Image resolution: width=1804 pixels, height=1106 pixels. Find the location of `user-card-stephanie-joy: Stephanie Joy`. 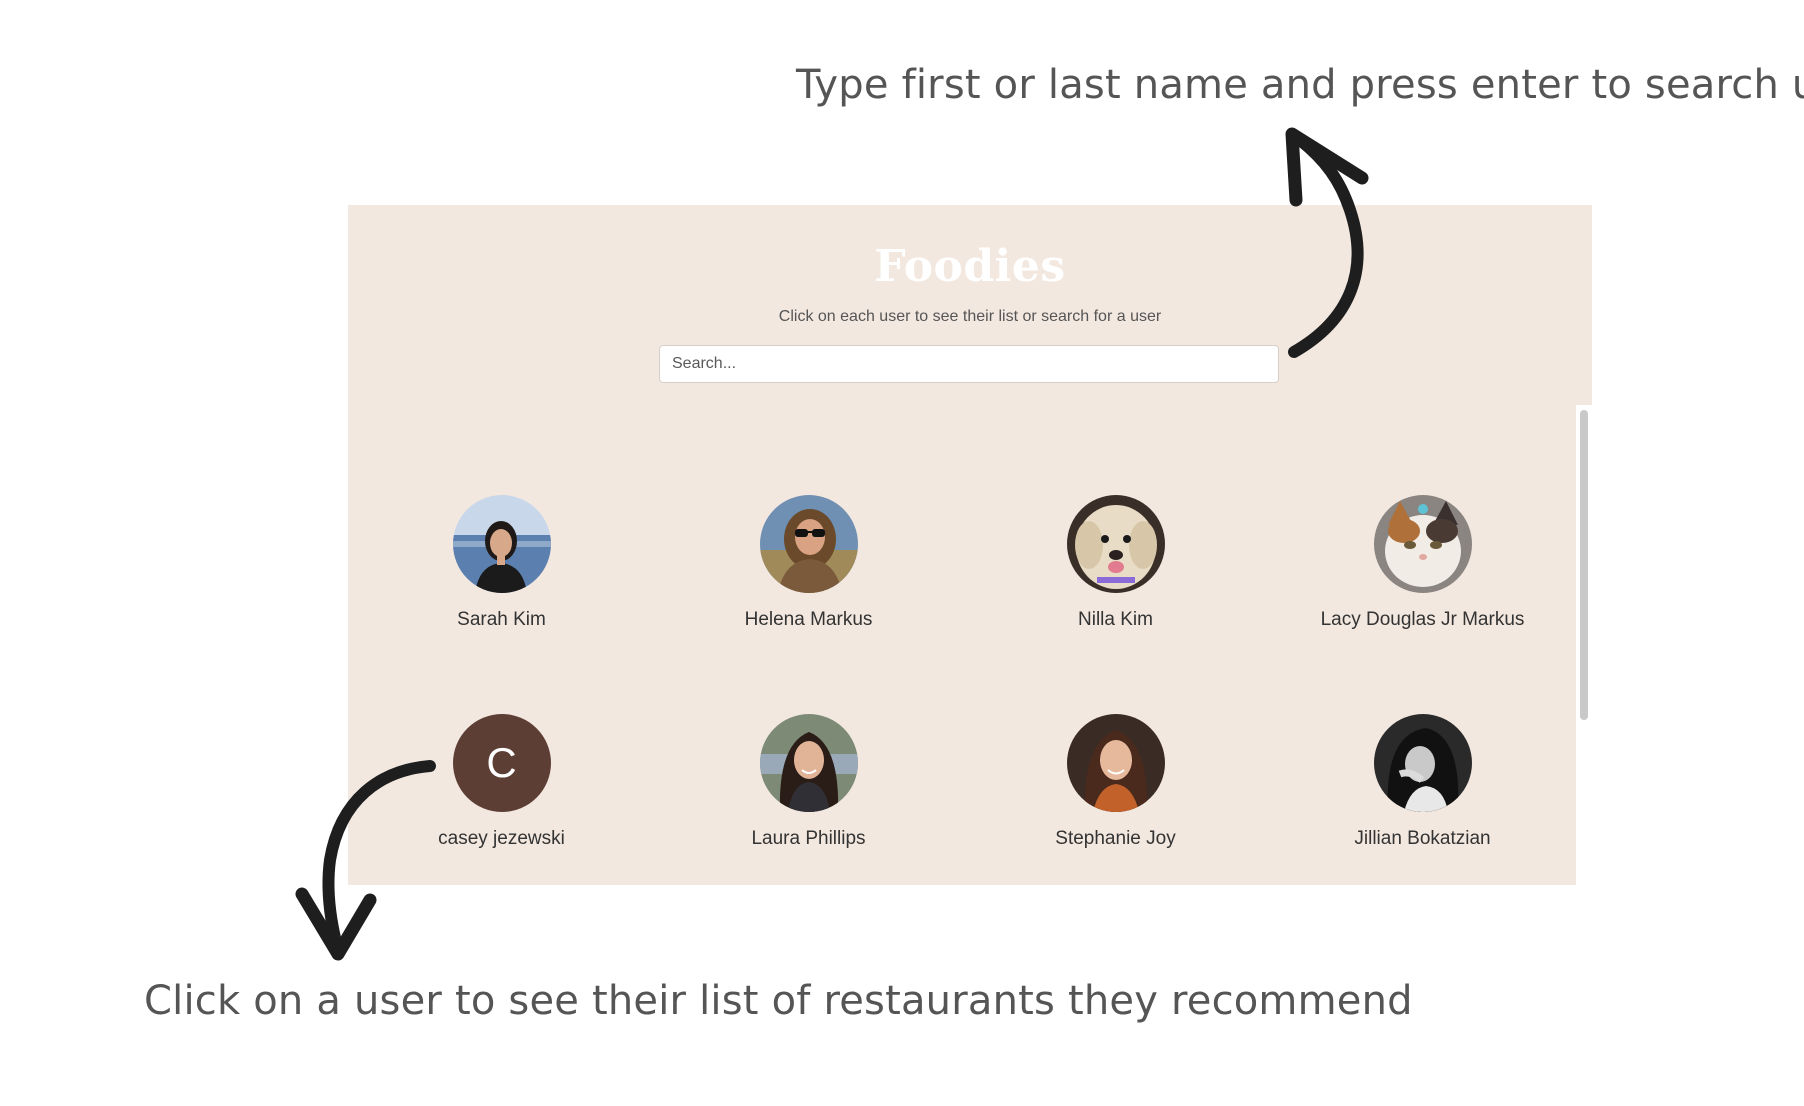

user-card-stephanie-joy: Stephanie Joy is located at coordinates (1115, 799).